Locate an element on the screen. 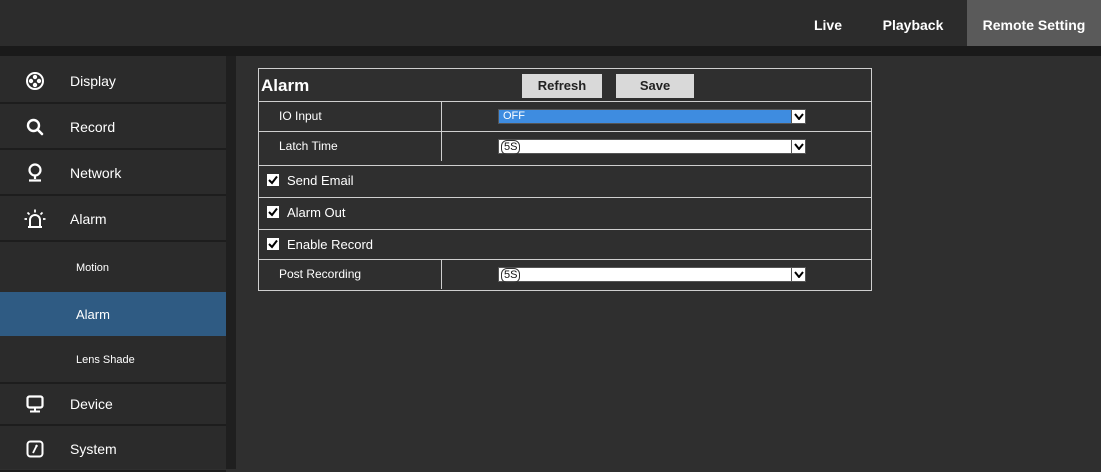 The height and width of the screenshot is (472, 1101). post-recording-value: 5S is located at coordinates (511, 275).